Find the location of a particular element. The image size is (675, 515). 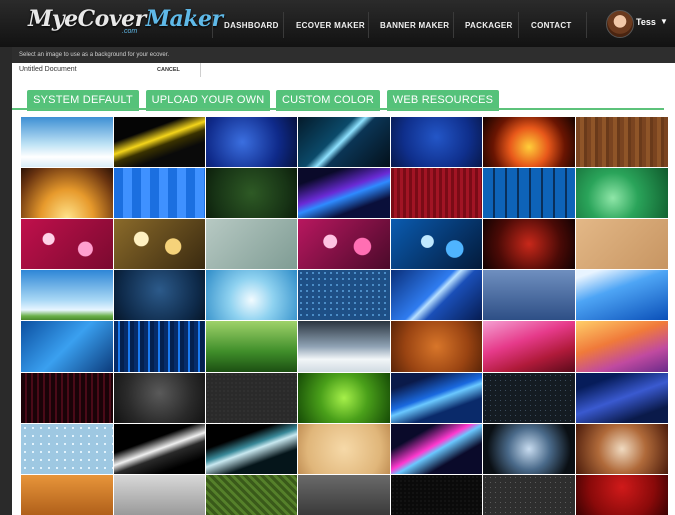

user-avatar is located at coordinates (620, 24).